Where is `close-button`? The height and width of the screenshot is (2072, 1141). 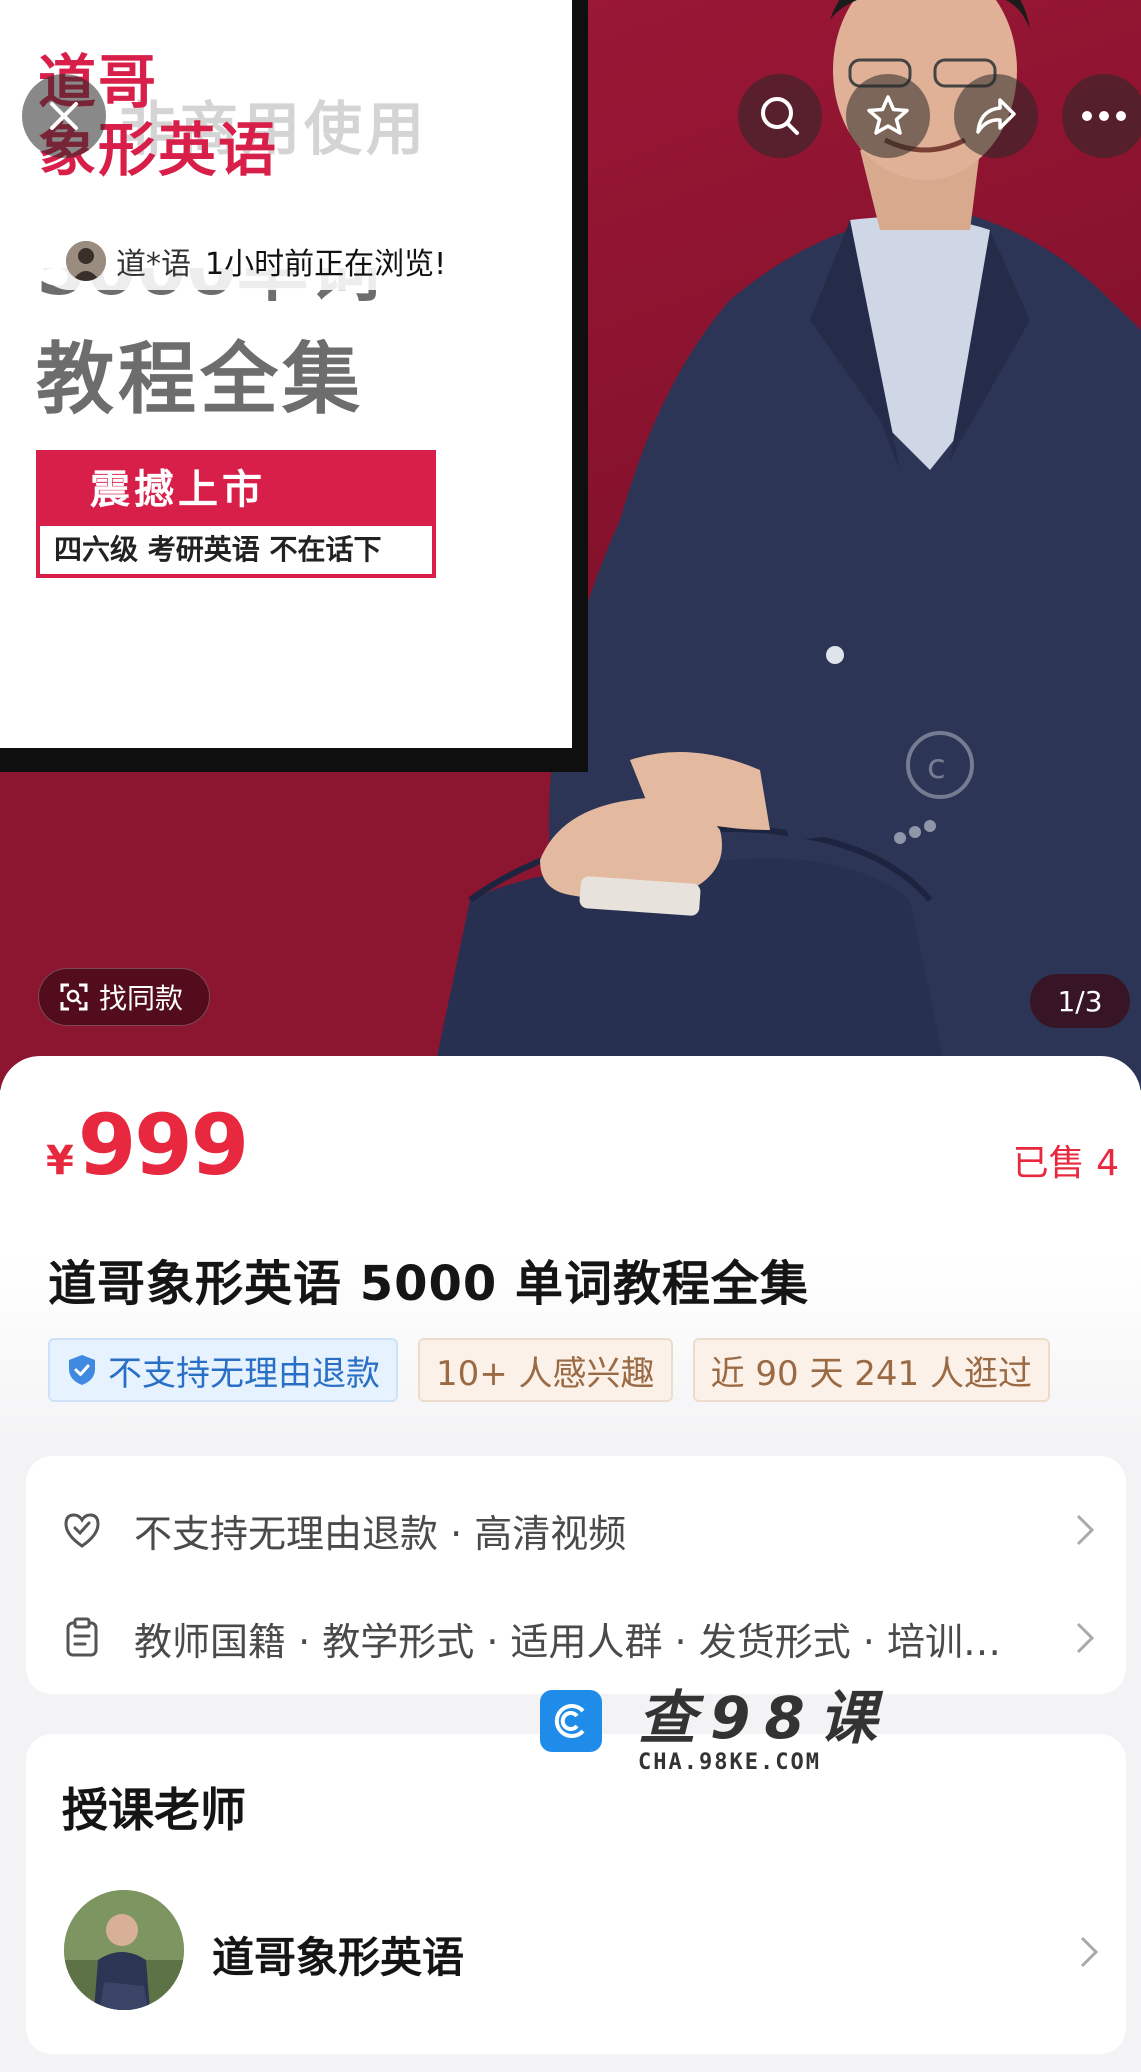 close-button is located at coordinates (64, 116).